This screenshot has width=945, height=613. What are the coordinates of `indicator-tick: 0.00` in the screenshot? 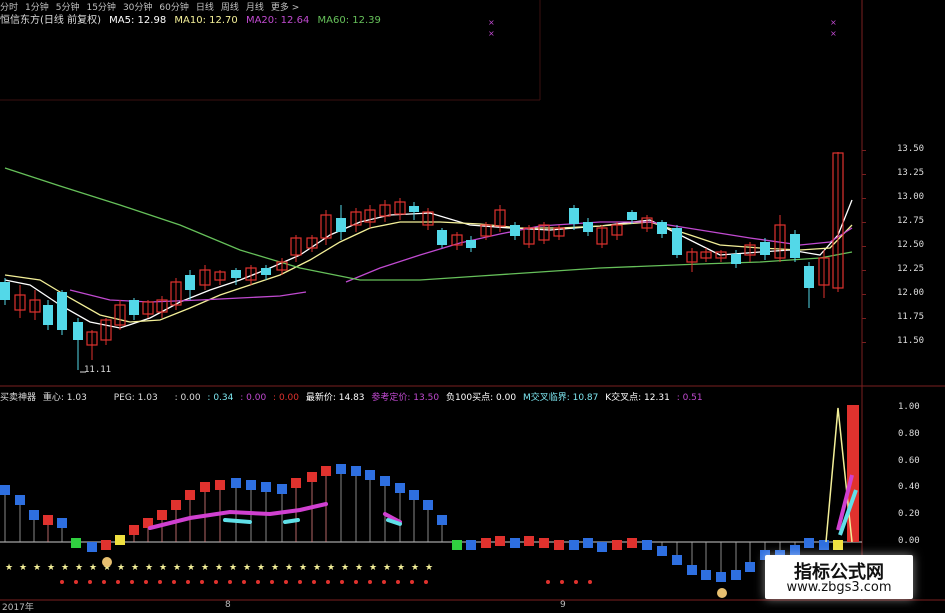 It's located at (909, 541).